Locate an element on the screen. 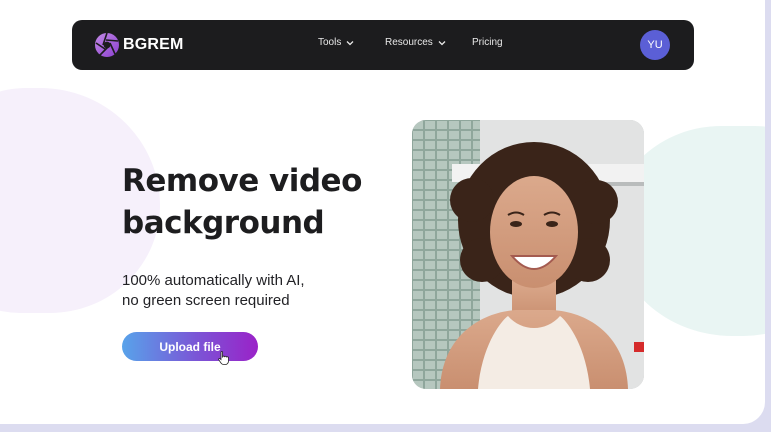  user-avatar: YU is located at coordinates (655, 45).